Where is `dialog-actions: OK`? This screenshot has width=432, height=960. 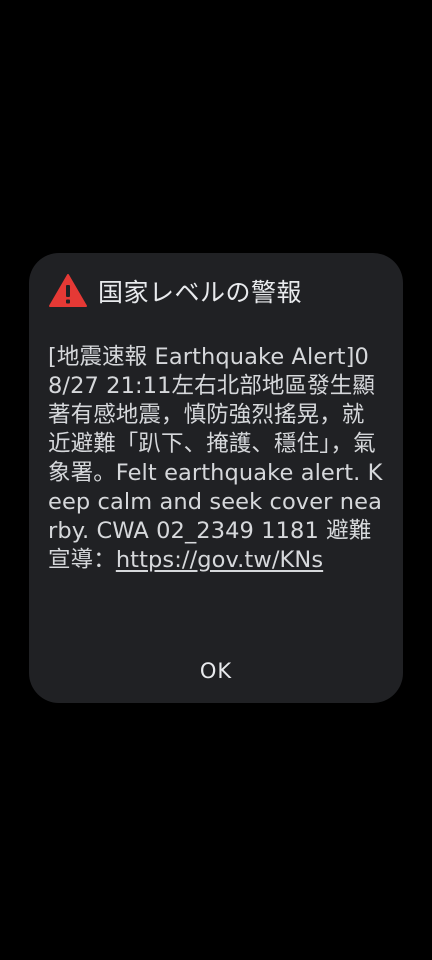
dialog-actions: OK is located at coordinates (216, 671).